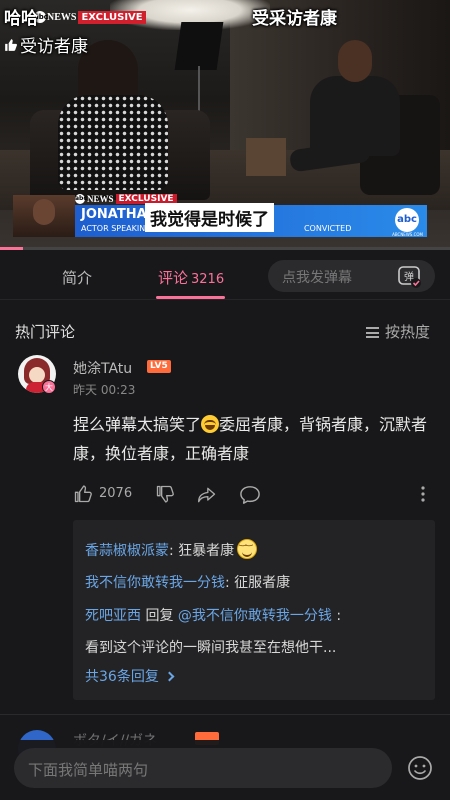 This screenshot has height=800, width=450. Describe the element at coordinates (250, 495) in the screenshot. I see `reply-icon` at that location.